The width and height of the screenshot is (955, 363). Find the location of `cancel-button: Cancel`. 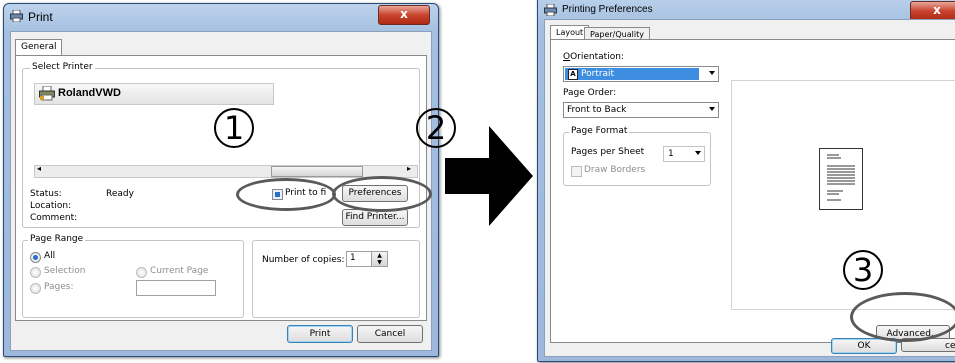

cancel-button: Cancel is located at coordinates (390, 334).